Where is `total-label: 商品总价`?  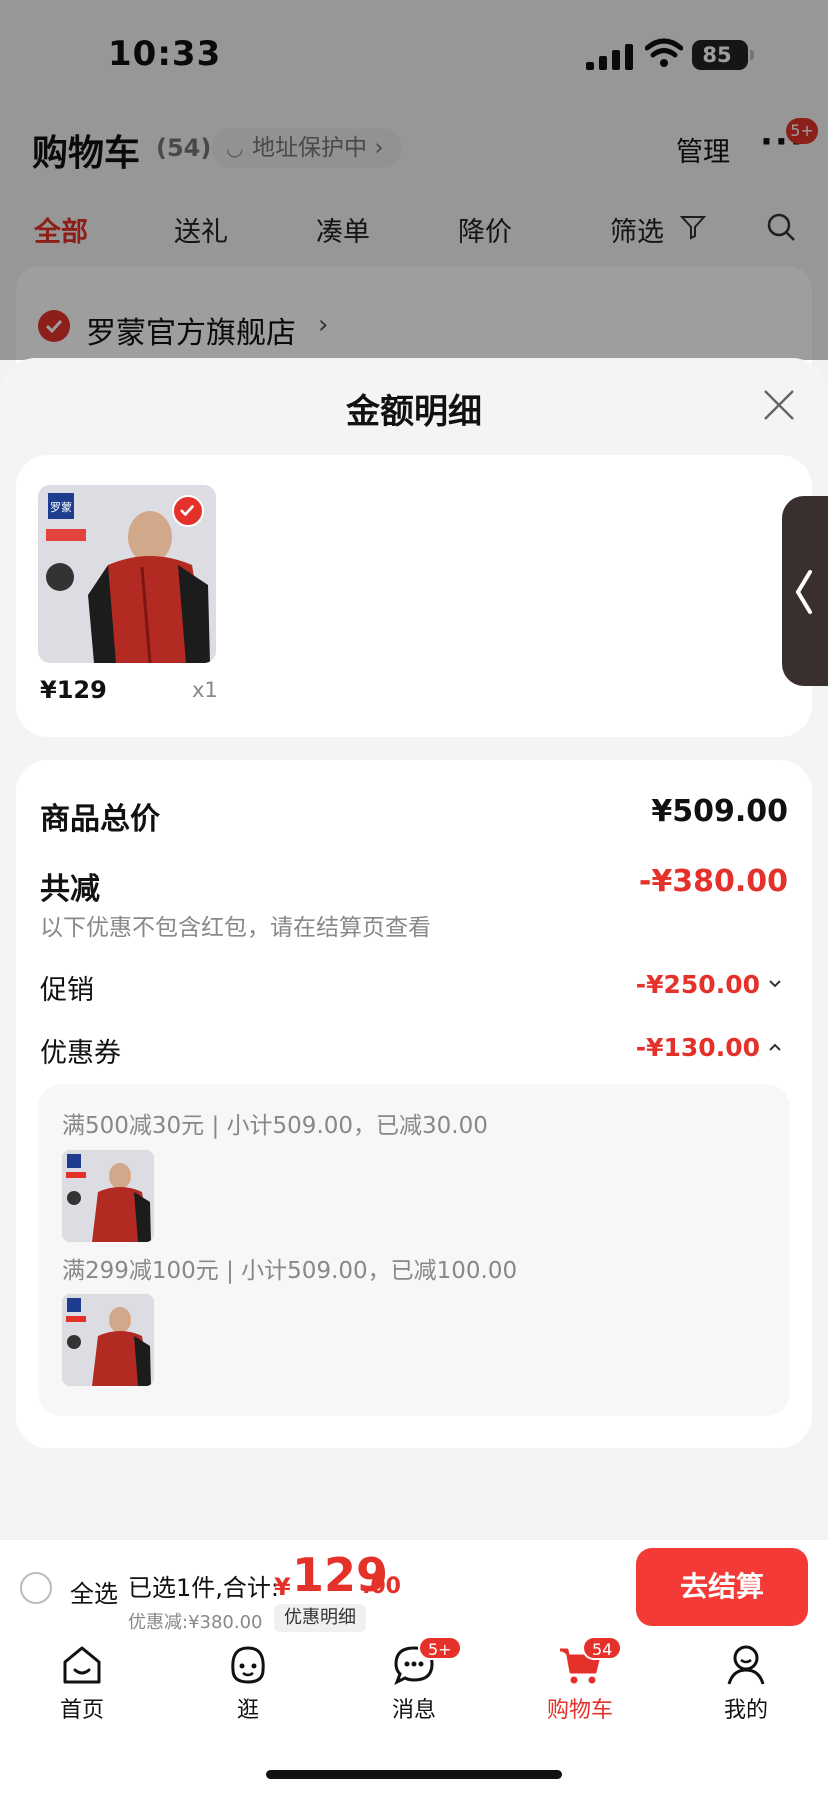
total-label: 商品总价 is located at coordinates (100, 819).